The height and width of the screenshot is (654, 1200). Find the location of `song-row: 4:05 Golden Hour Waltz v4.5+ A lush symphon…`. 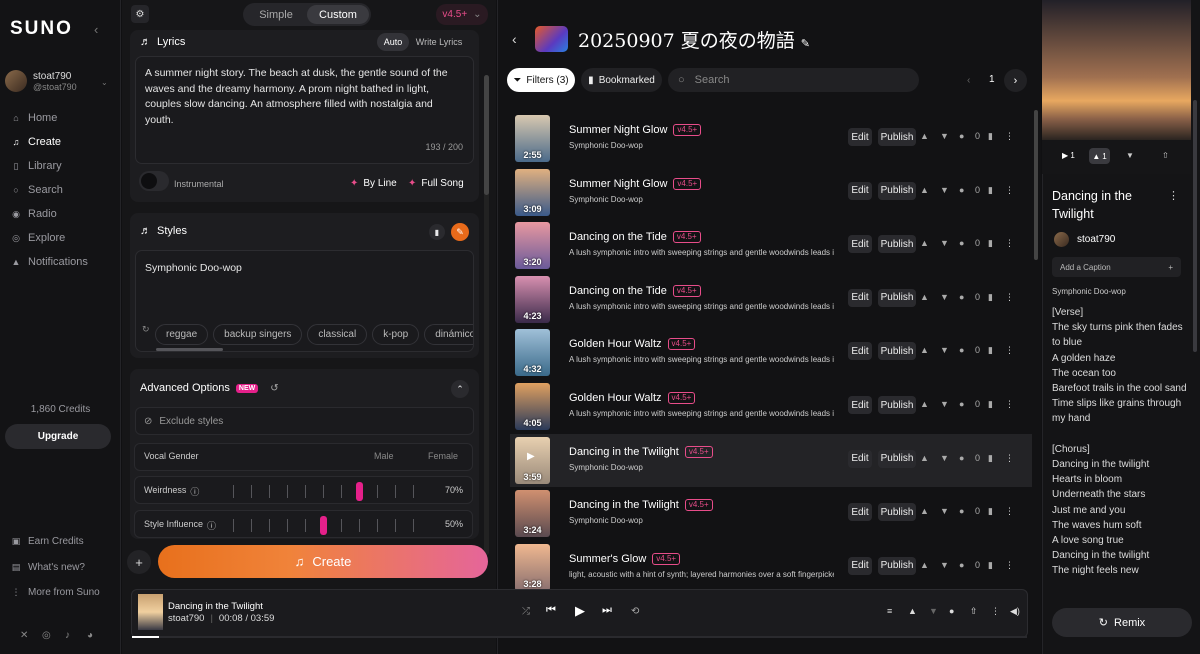

song-row: 4:05 Golden Hour Waltz v4.5+ A lush symphon… is located at coordinates (771, 406).